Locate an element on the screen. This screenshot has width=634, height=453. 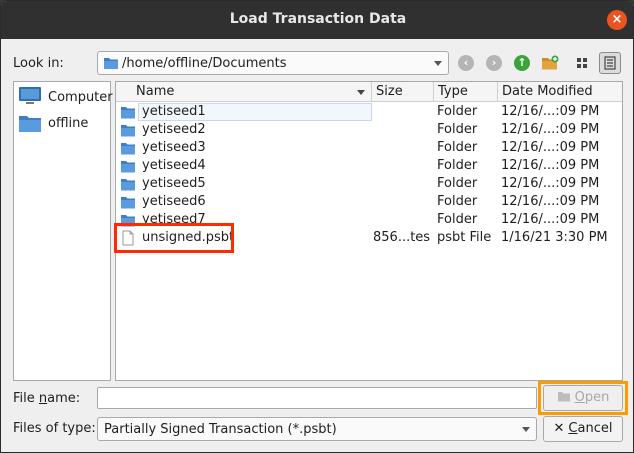
file-name: yetiseed6 is located at coordinates (174, 201).